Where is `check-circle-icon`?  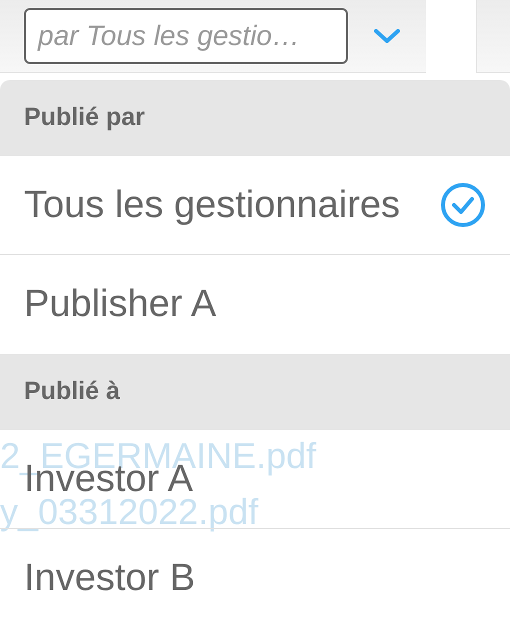
check-circle-icon is located at coordinates (463, 205).